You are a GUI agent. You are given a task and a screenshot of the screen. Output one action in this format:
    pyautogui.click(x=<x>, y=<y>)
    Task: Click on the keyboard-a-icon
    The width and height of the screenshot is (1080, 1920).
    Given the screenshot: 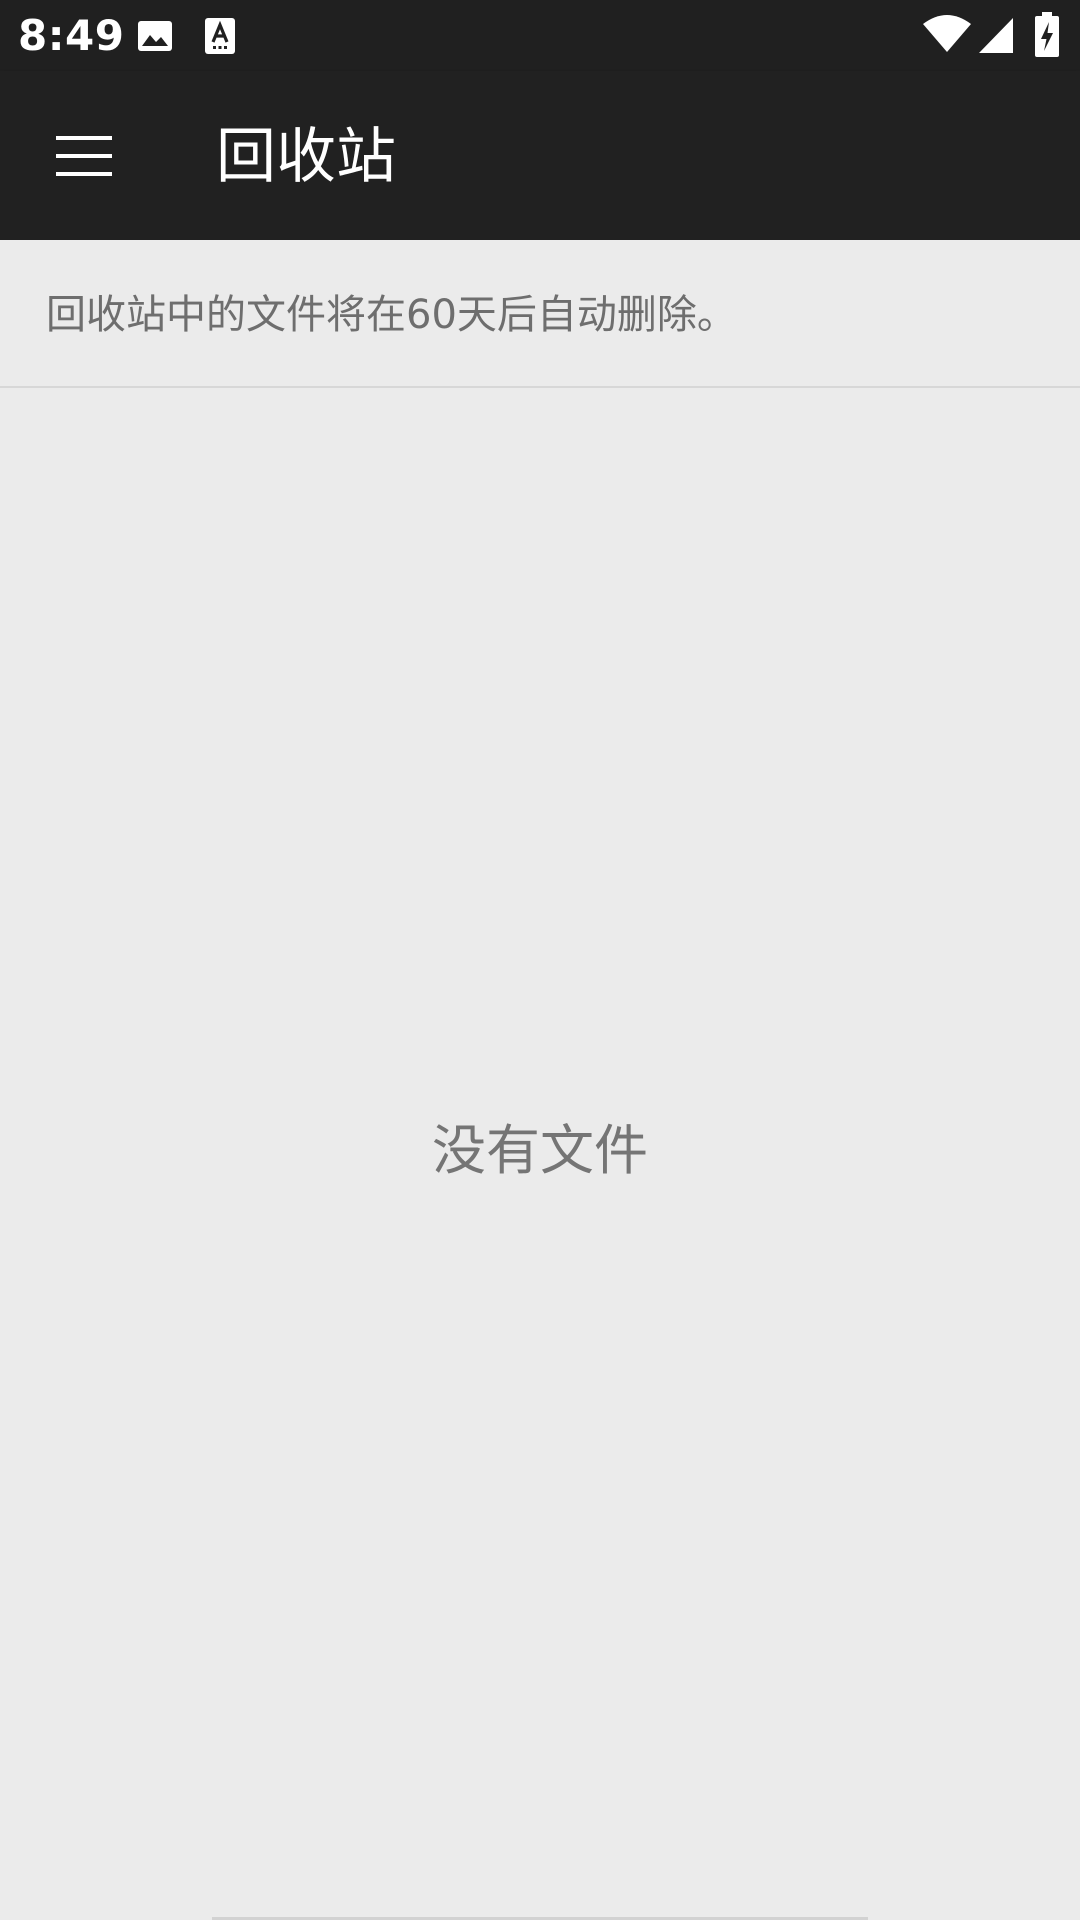 What is the action you would take?
    pyautogui.click(x=220, y=36)
    